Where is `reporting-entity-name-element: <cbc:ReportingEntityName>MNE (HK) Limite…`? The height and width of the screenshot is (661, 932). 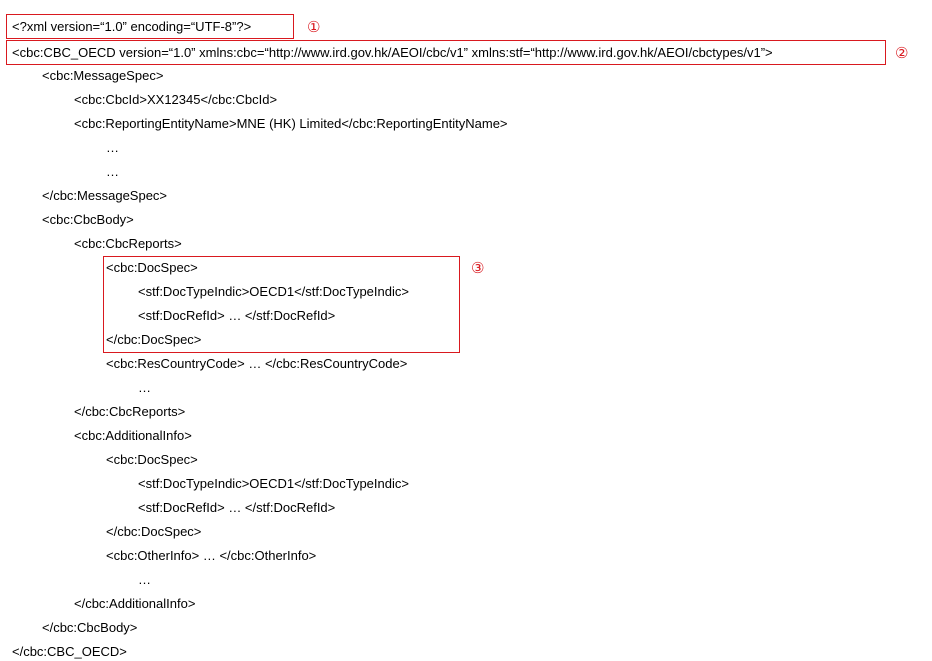
reporting-entity-name-element: <cbc:ReportingEntityName>MNE (HK) Limite… is located at coordinates (291, 123).